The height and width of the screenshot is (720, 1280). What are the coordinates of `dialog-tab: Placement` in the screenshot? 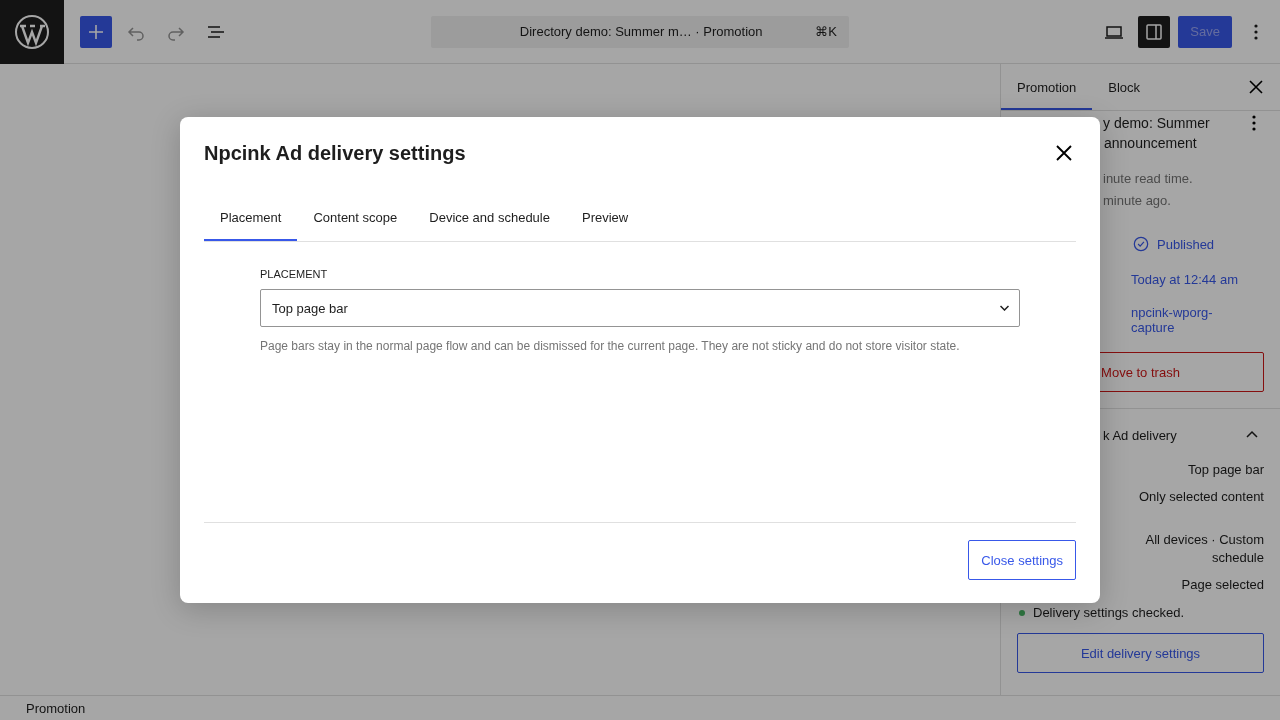 It's located at (251, 217).